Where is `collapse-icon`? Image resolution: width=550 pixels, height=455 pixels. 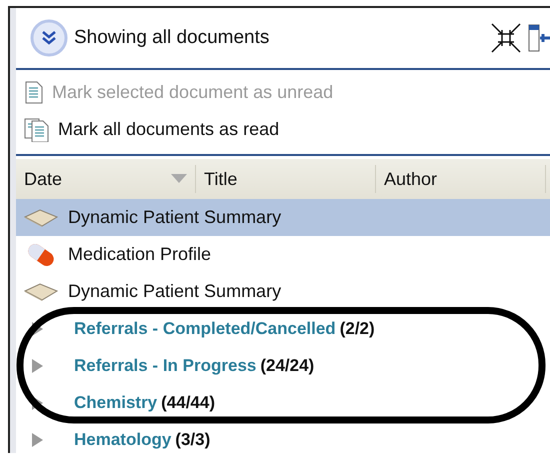
collapse-icon is located at coordinates (506, 38).